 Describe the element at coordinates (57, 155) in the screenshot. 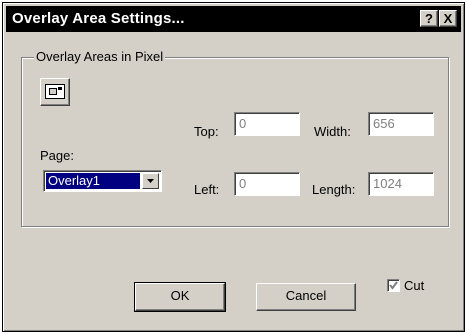

I see `page-label: Page:` at that location.